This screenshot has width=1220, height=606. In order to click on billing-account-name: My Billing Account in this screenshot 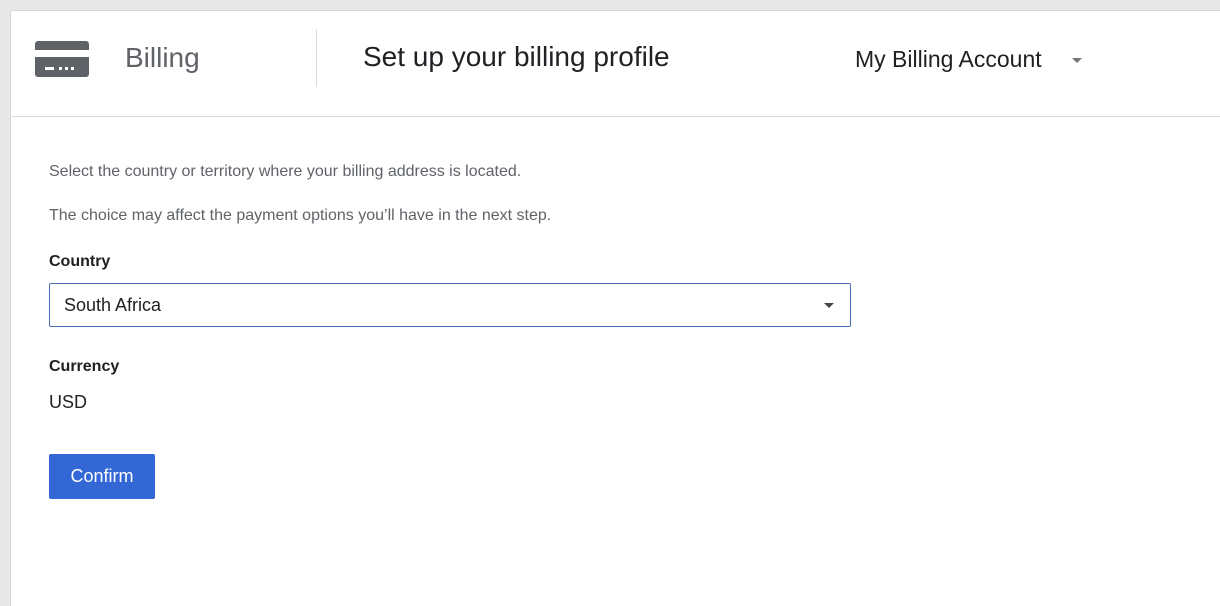, I will do `click(948, 59)`.